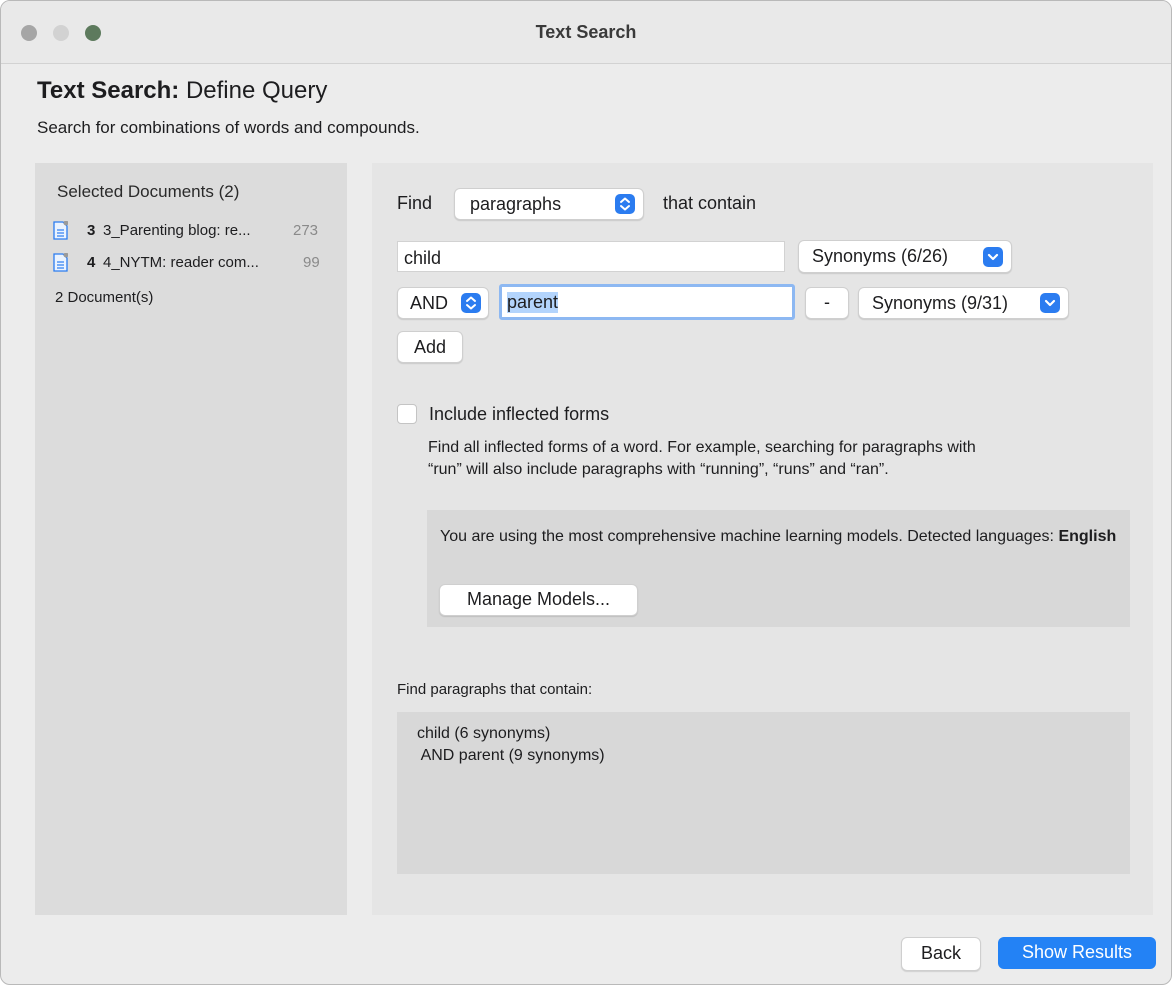 This screenshot has height=985, width=1172. What do you see at coordinates (311, 262) in the screenshot?
I see `document-count: 99` at bounding box center [311, 262].